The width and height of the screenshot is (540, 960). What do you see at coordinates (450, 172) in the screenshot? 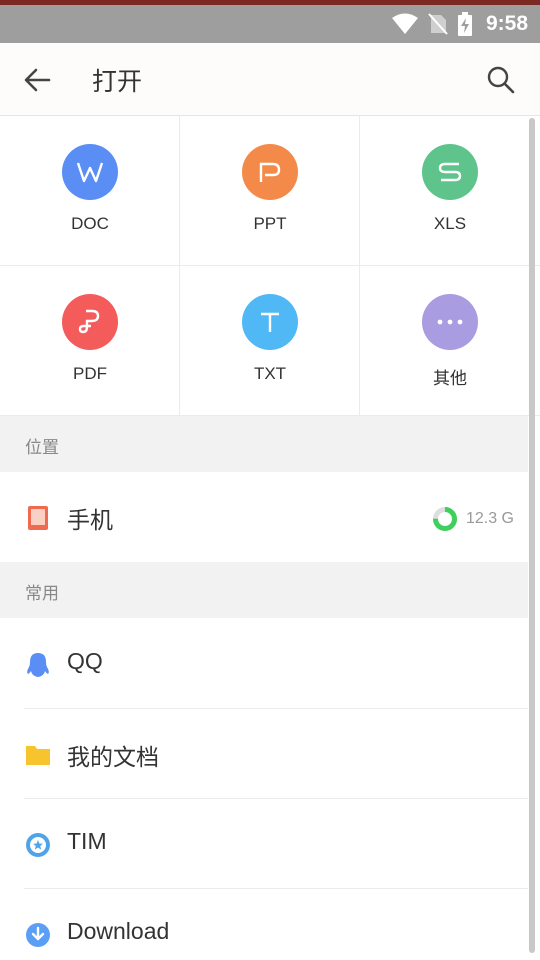
I see `xls-icon` at bounding box center [450, 172].